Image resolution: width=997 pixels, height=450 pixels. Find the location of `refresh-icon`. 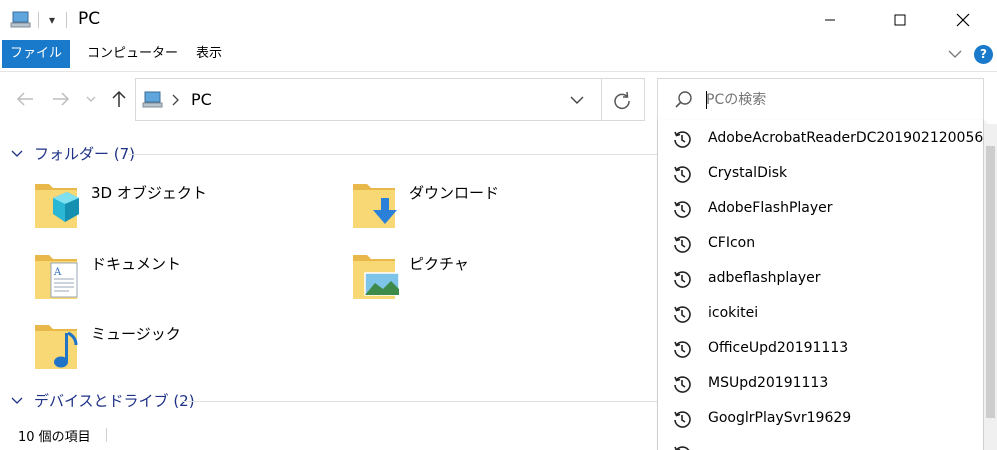

refresh-icon is located at coordinates (622, 100).